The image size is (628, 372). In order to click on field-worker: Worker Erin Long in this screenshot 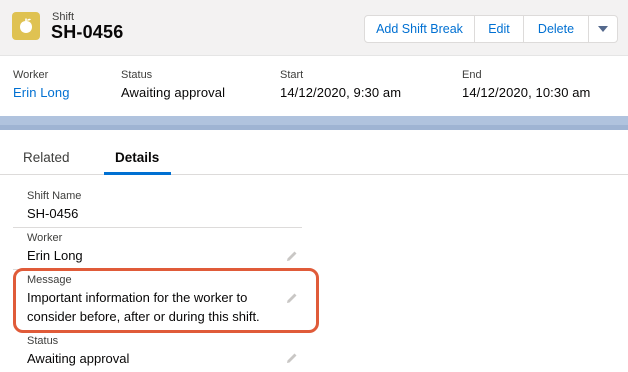, I will do `click(157, 249)`.